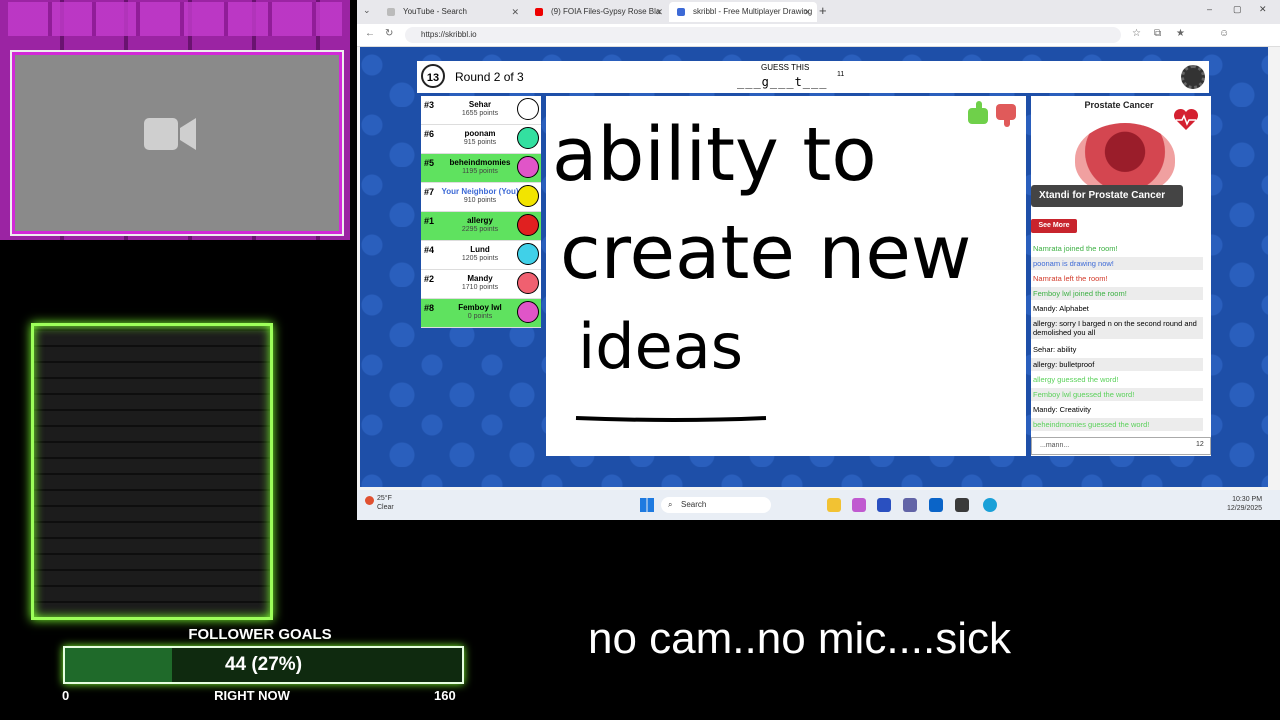 Image resolution: width=1280 pixels, height=720 pixels. I want to click on player-points: 0 points, so click(480, 316).